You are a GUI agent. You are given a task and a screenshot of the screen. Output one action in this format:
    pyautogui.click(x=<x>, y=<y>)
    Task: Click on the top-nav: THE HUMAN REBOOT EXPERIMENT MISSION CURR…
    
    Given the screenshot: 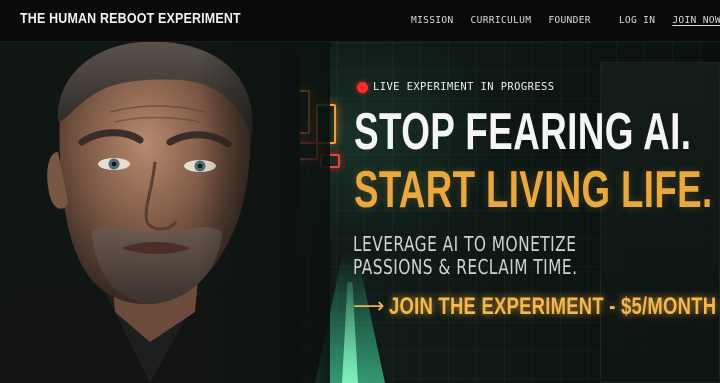 What is the action you would take?
    pyautogui.click(x=360, y=21)
    